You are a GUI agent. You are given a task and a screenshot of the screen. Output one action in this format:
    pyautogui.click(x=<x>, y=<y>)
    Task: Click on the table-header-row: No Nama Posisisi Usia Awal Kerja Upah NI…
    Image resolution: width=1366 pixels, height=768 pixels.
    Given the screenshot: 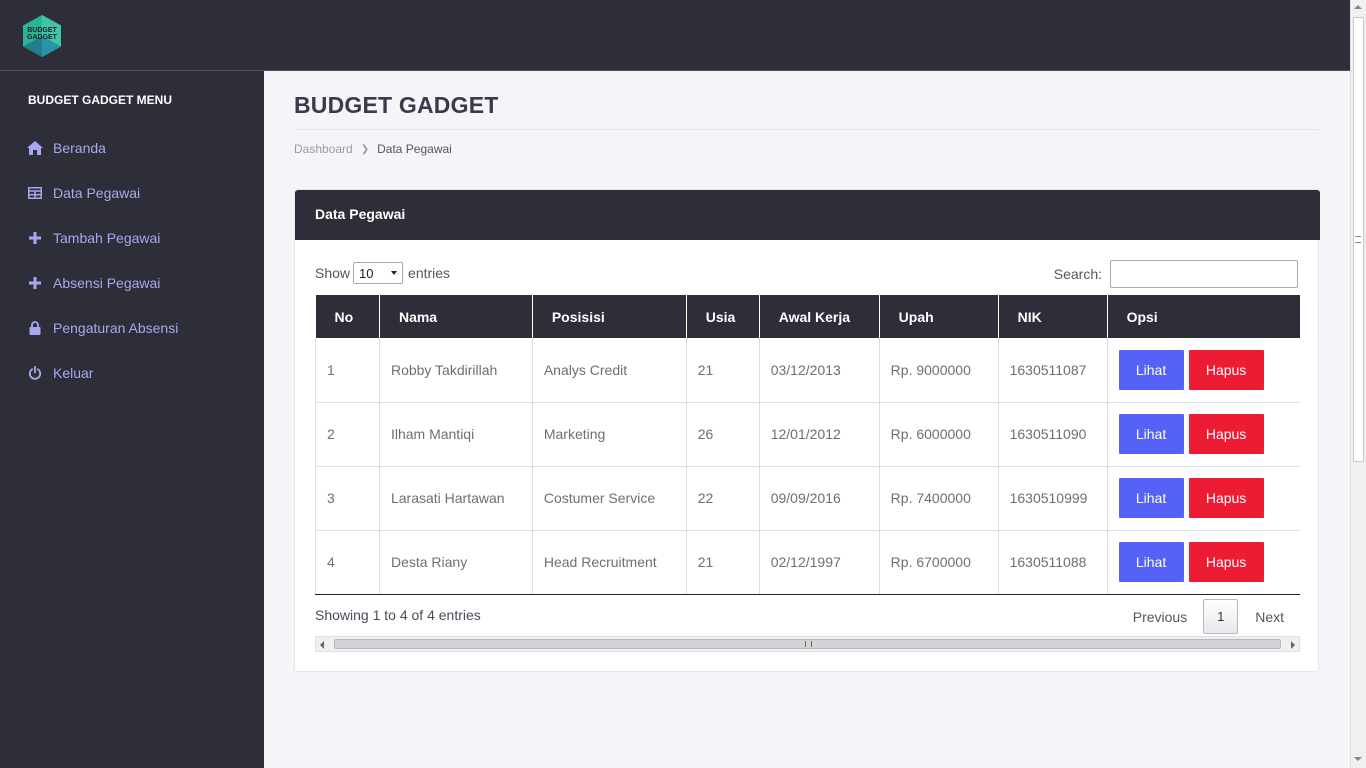 What is the action you would take?
    pyautogui.click(x=807, y=316)
    